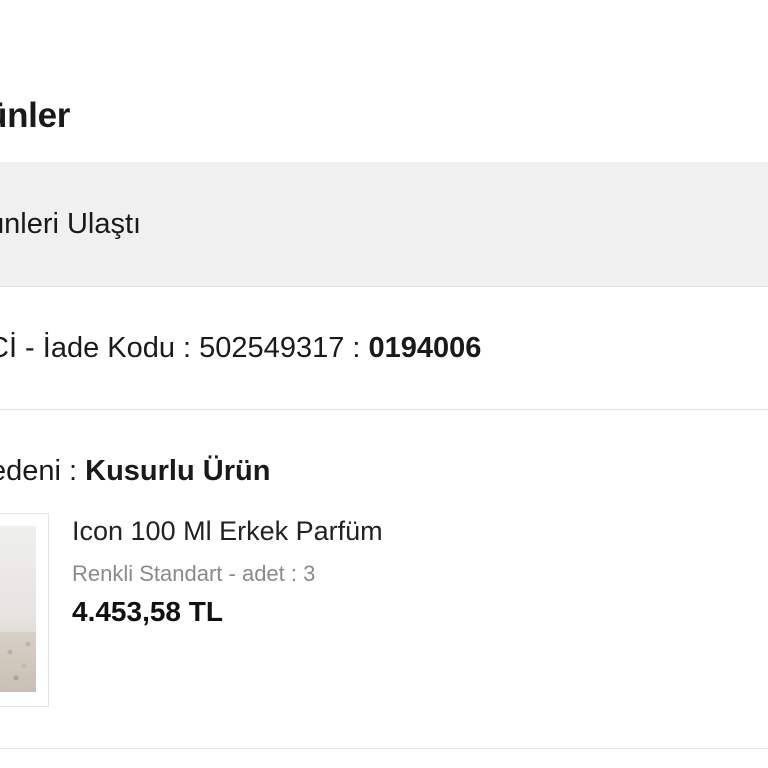  What do you see at coordinates (227, 531) in the screenshot?
I see `product-name: Icon 100 Ml Erkek Parfüm` at bounding box center [227, 531].